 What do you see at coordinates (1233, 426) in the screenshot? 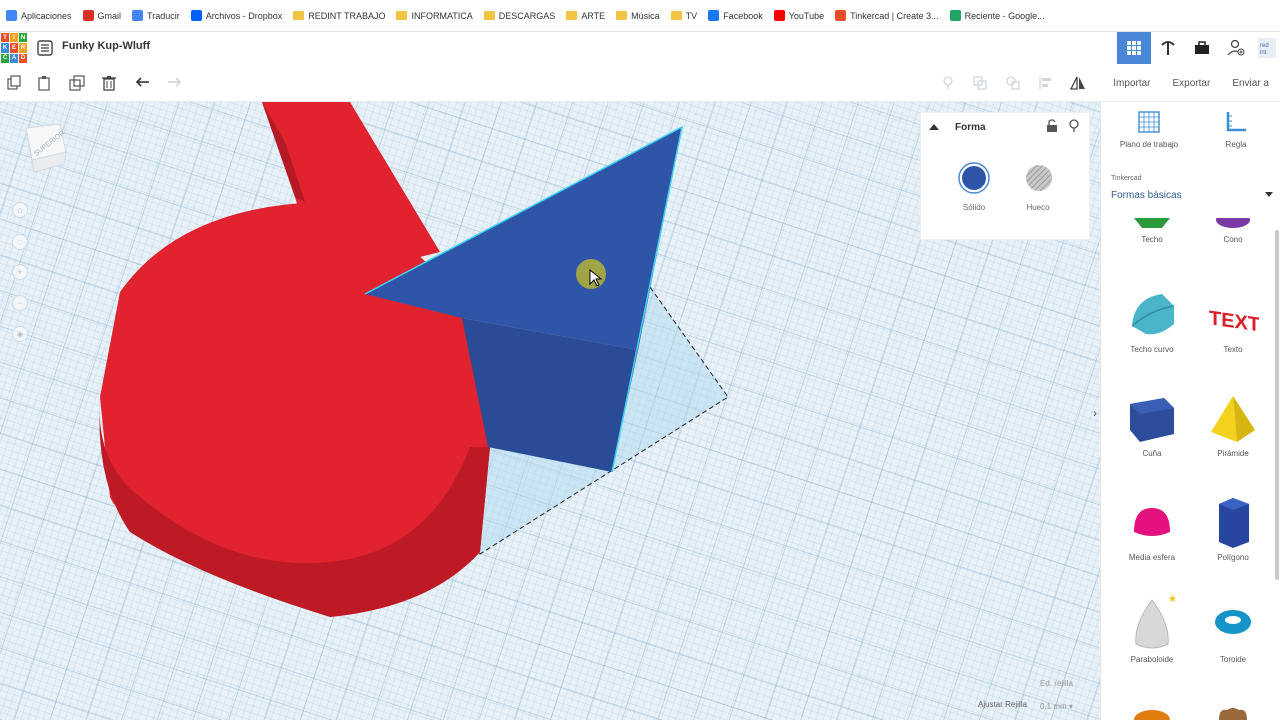
I see `shape-pyramid: Pirámide` at bounding box center [1233, 426].